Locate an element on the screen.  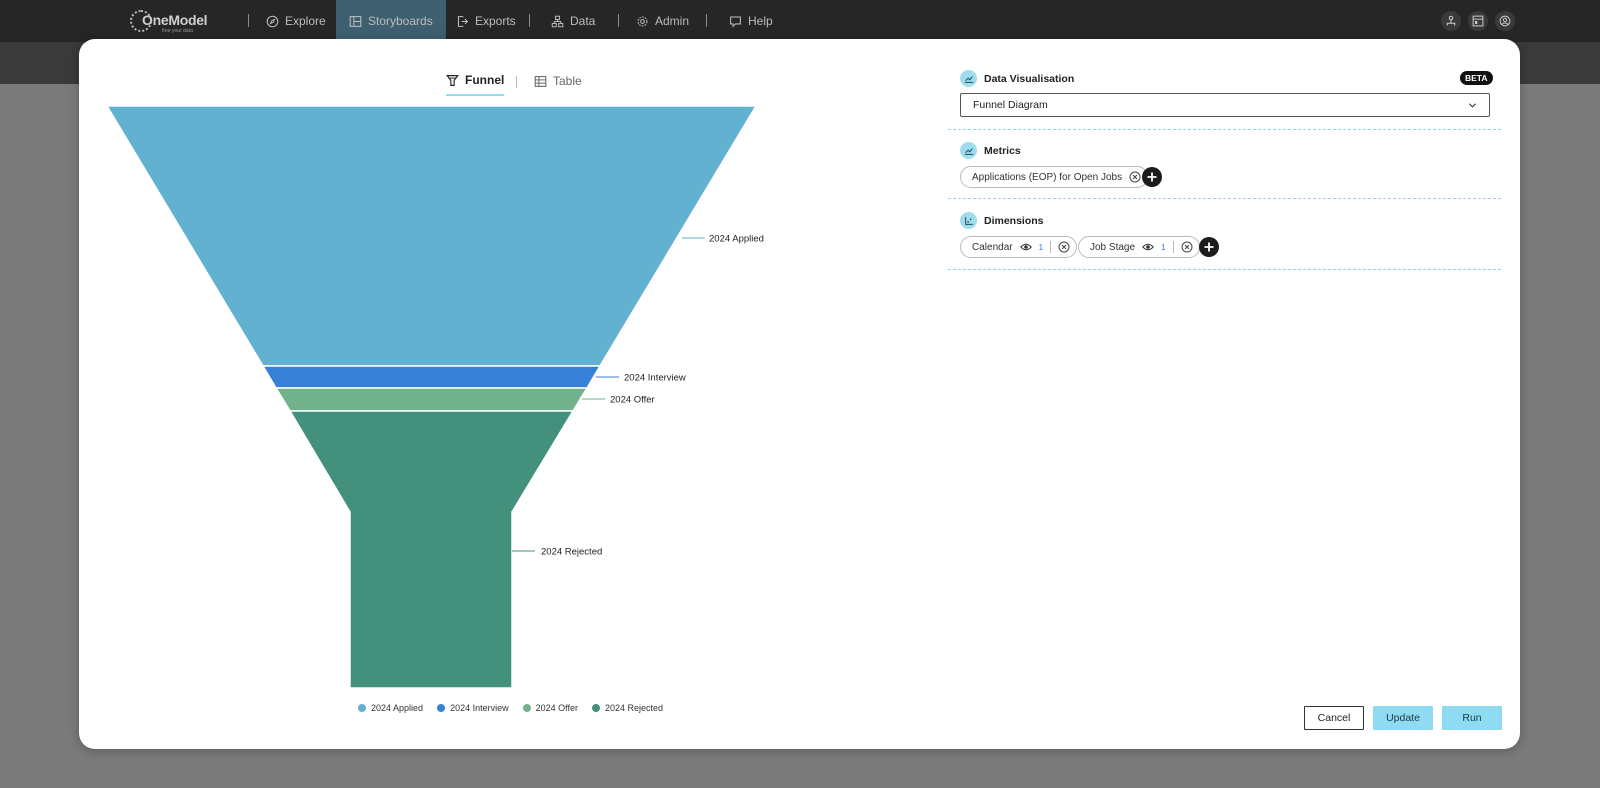
cancel-button: Cancel is located at coordinates (1334, 718).